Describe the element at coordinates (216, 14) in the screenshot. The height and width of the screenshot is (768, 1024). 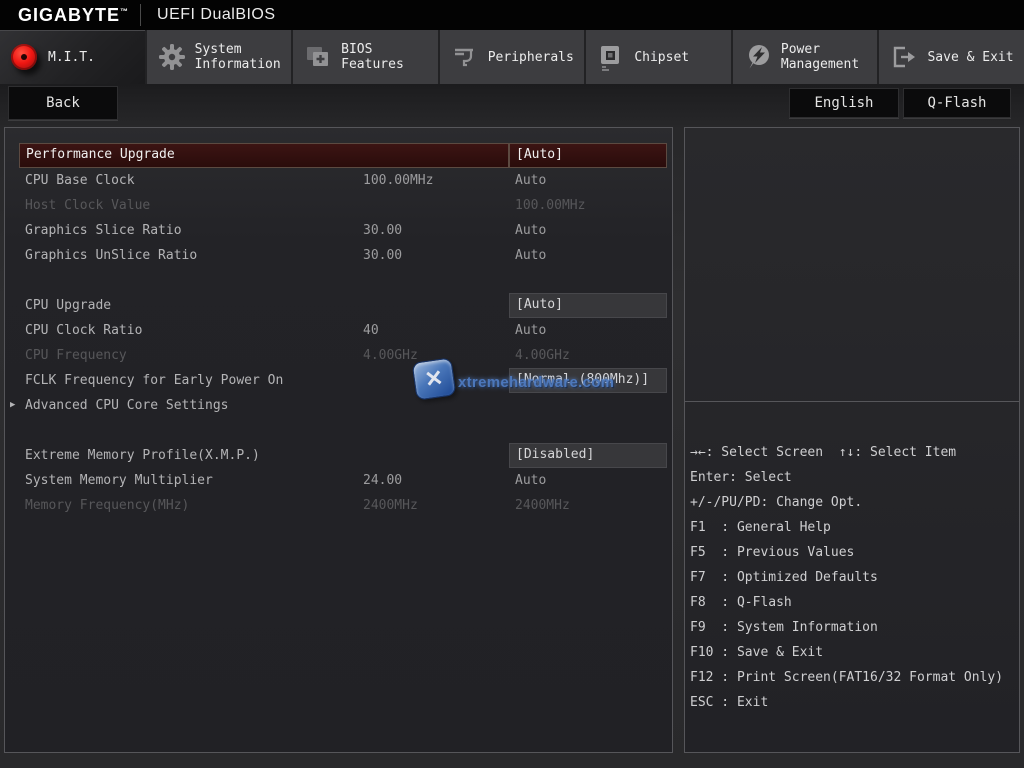
I see `firmware-title: UEFI DualBIOS` at that location.